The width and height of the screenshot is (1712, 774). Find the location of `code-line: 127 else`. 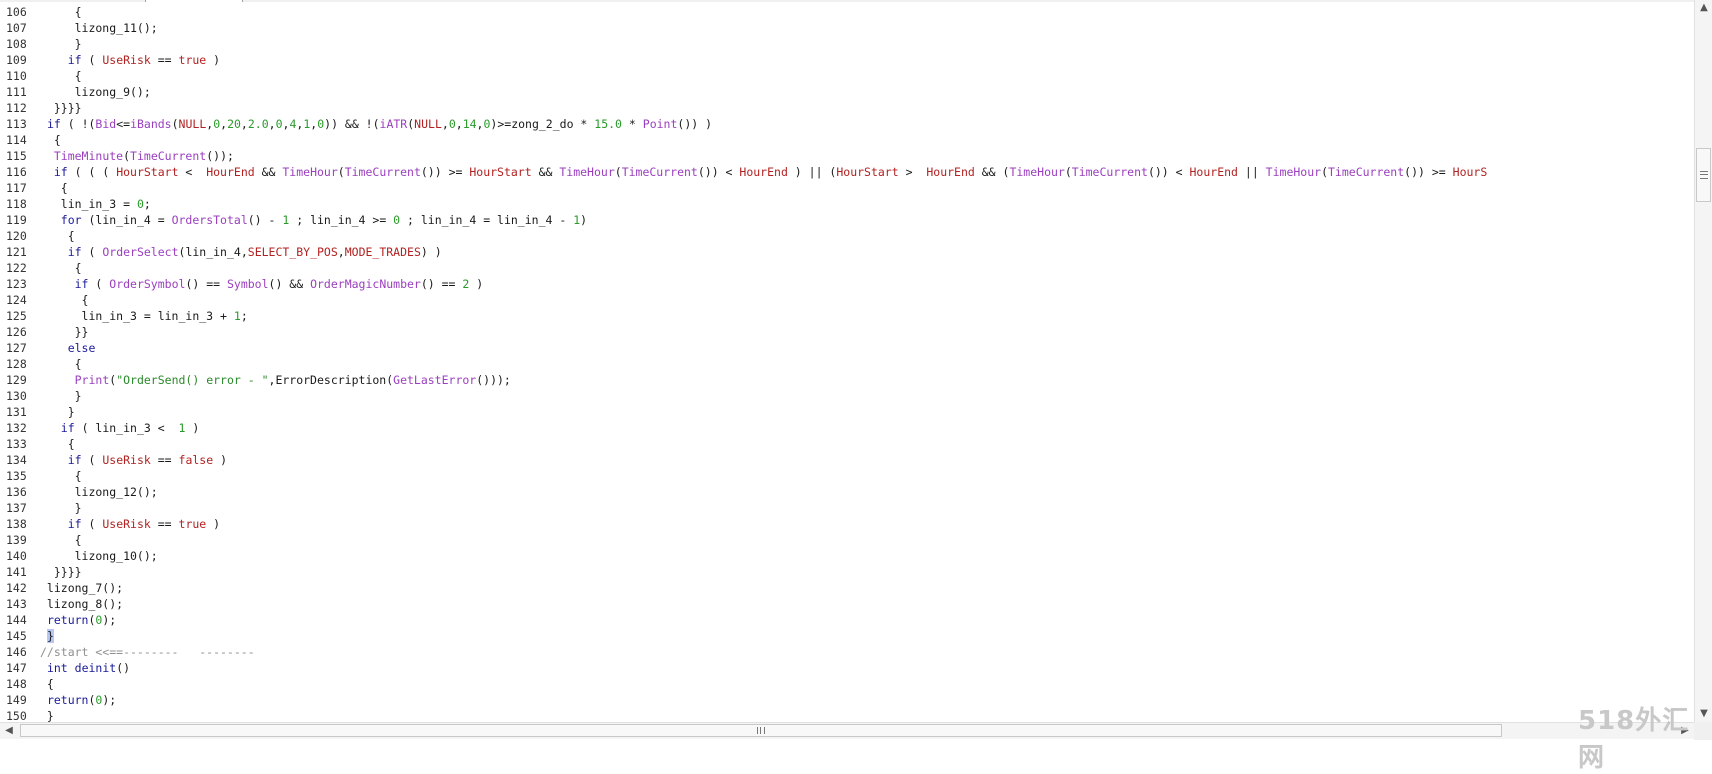

code-line: 127 else is located at coordinates (47, 348).